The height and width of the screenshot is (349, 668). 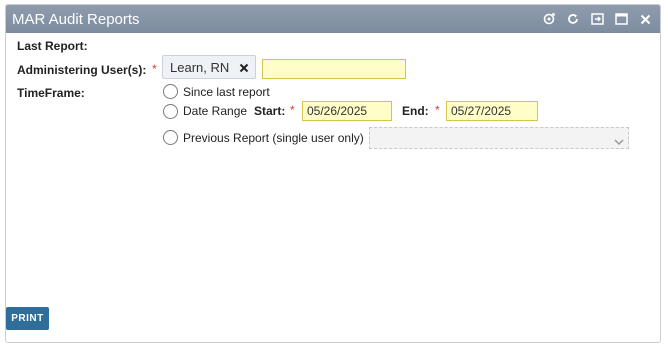 I want to click on title-bar-controls, so click(x=597, y=19).